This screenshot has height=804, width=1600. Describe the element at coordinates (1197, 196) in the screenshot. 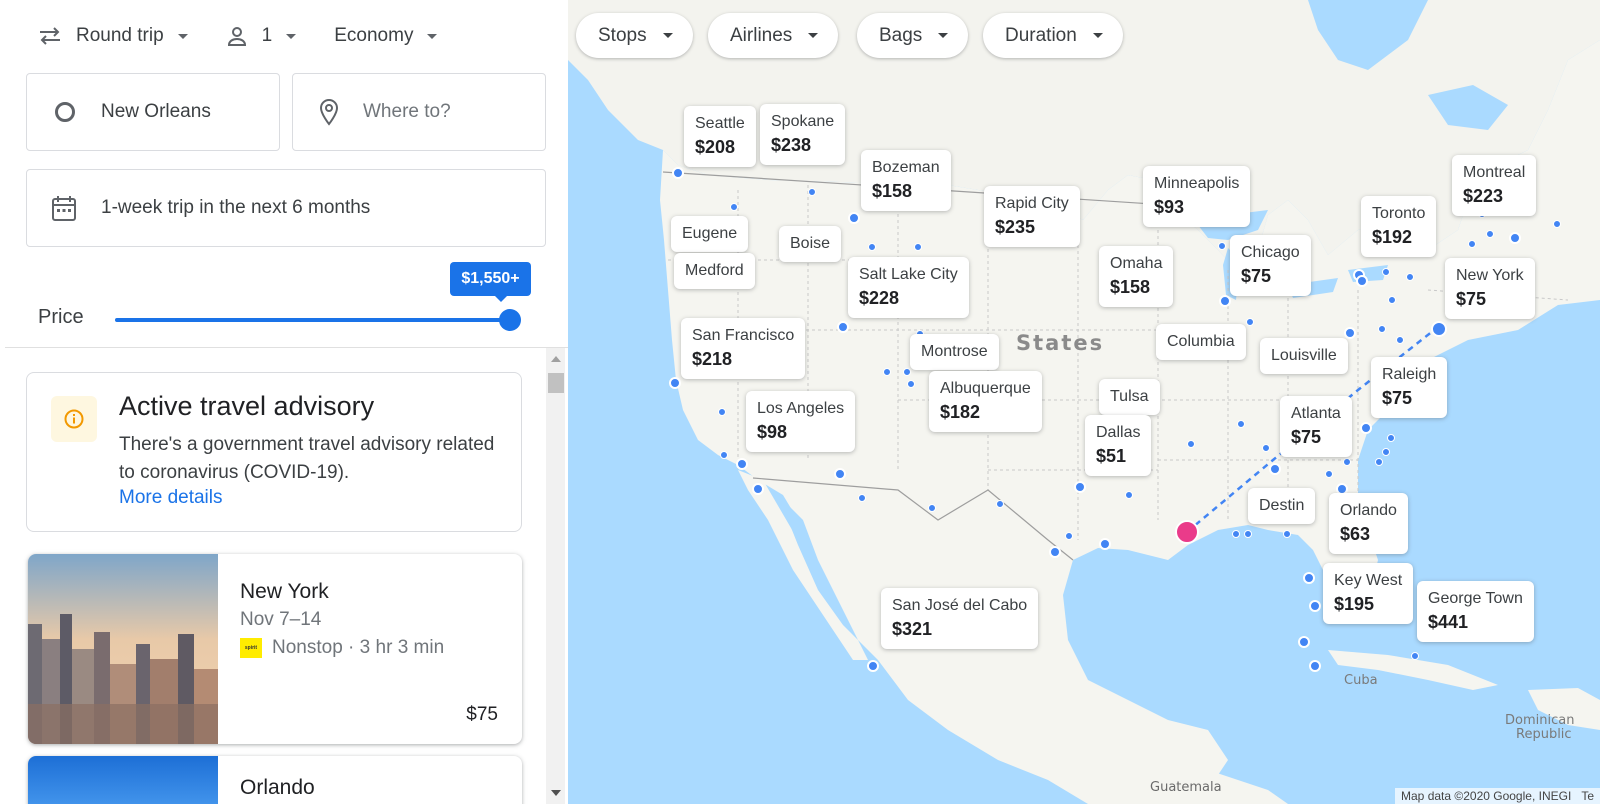

I see `map-label-minneapolis: Minneapolis $93` at that location.